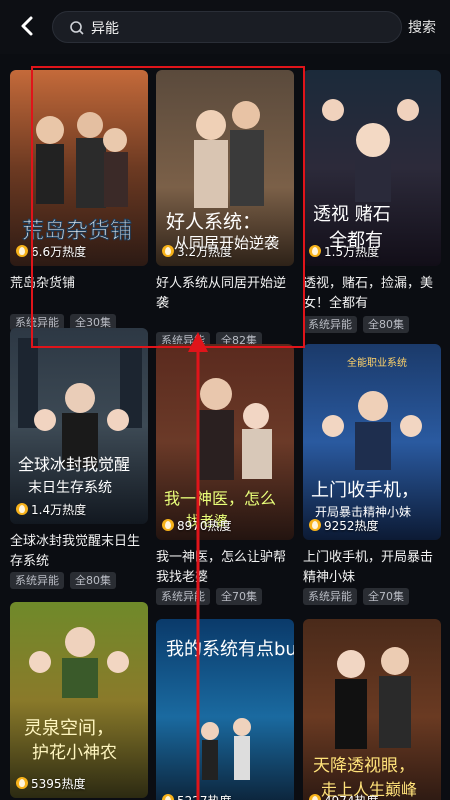 The image size is (450, 800). I want to click on poster-title: 上门收手机，, so click(365, 490).